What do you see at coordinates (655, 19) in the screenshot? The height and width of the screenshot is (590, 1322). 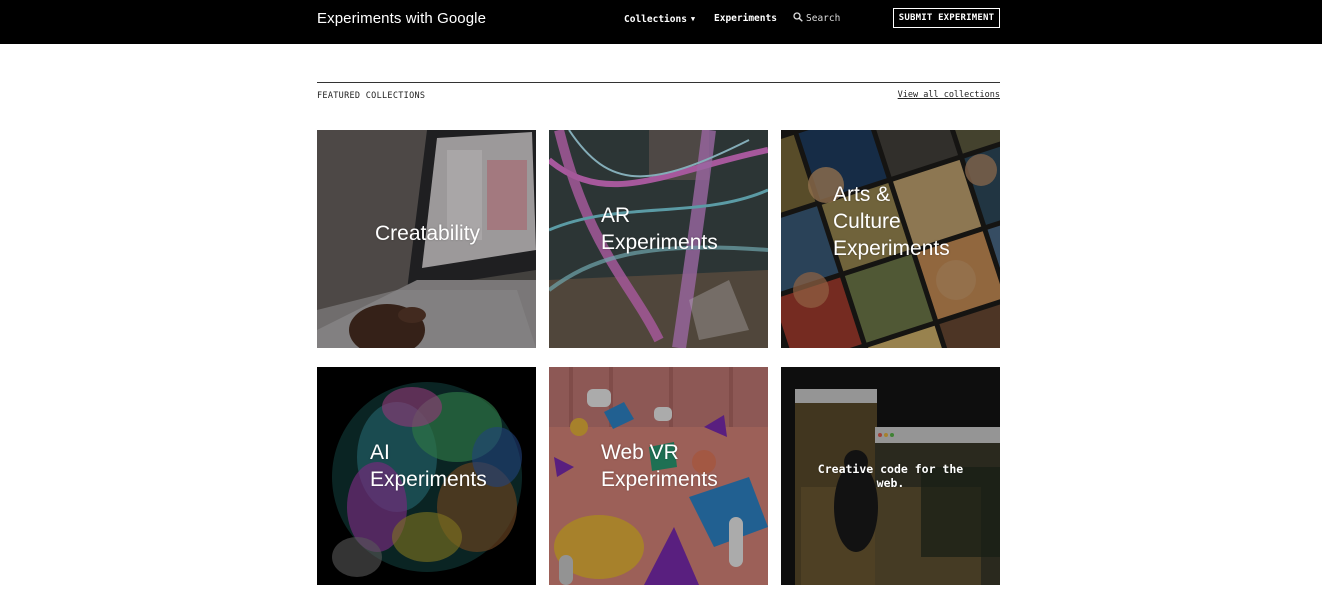 I see `nav-collections-label: Collections` at bounding box center [655, 19].